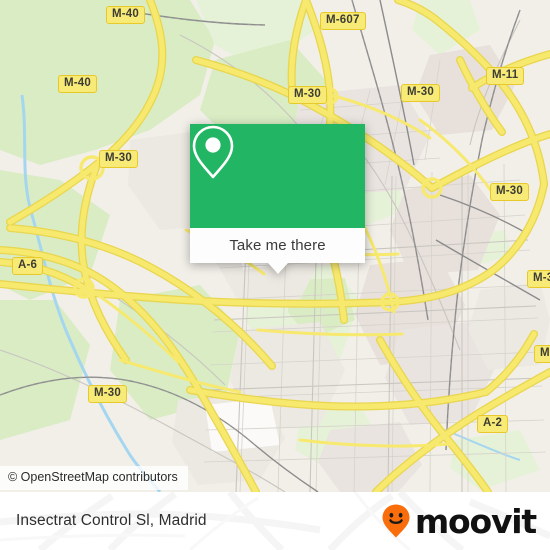 Image resolution: width=550 pixels, height=550 pixels. Describe the element at coordinates (396, 521) in the screenshot. I see `moovit-smiley-pin-icon` at that location.